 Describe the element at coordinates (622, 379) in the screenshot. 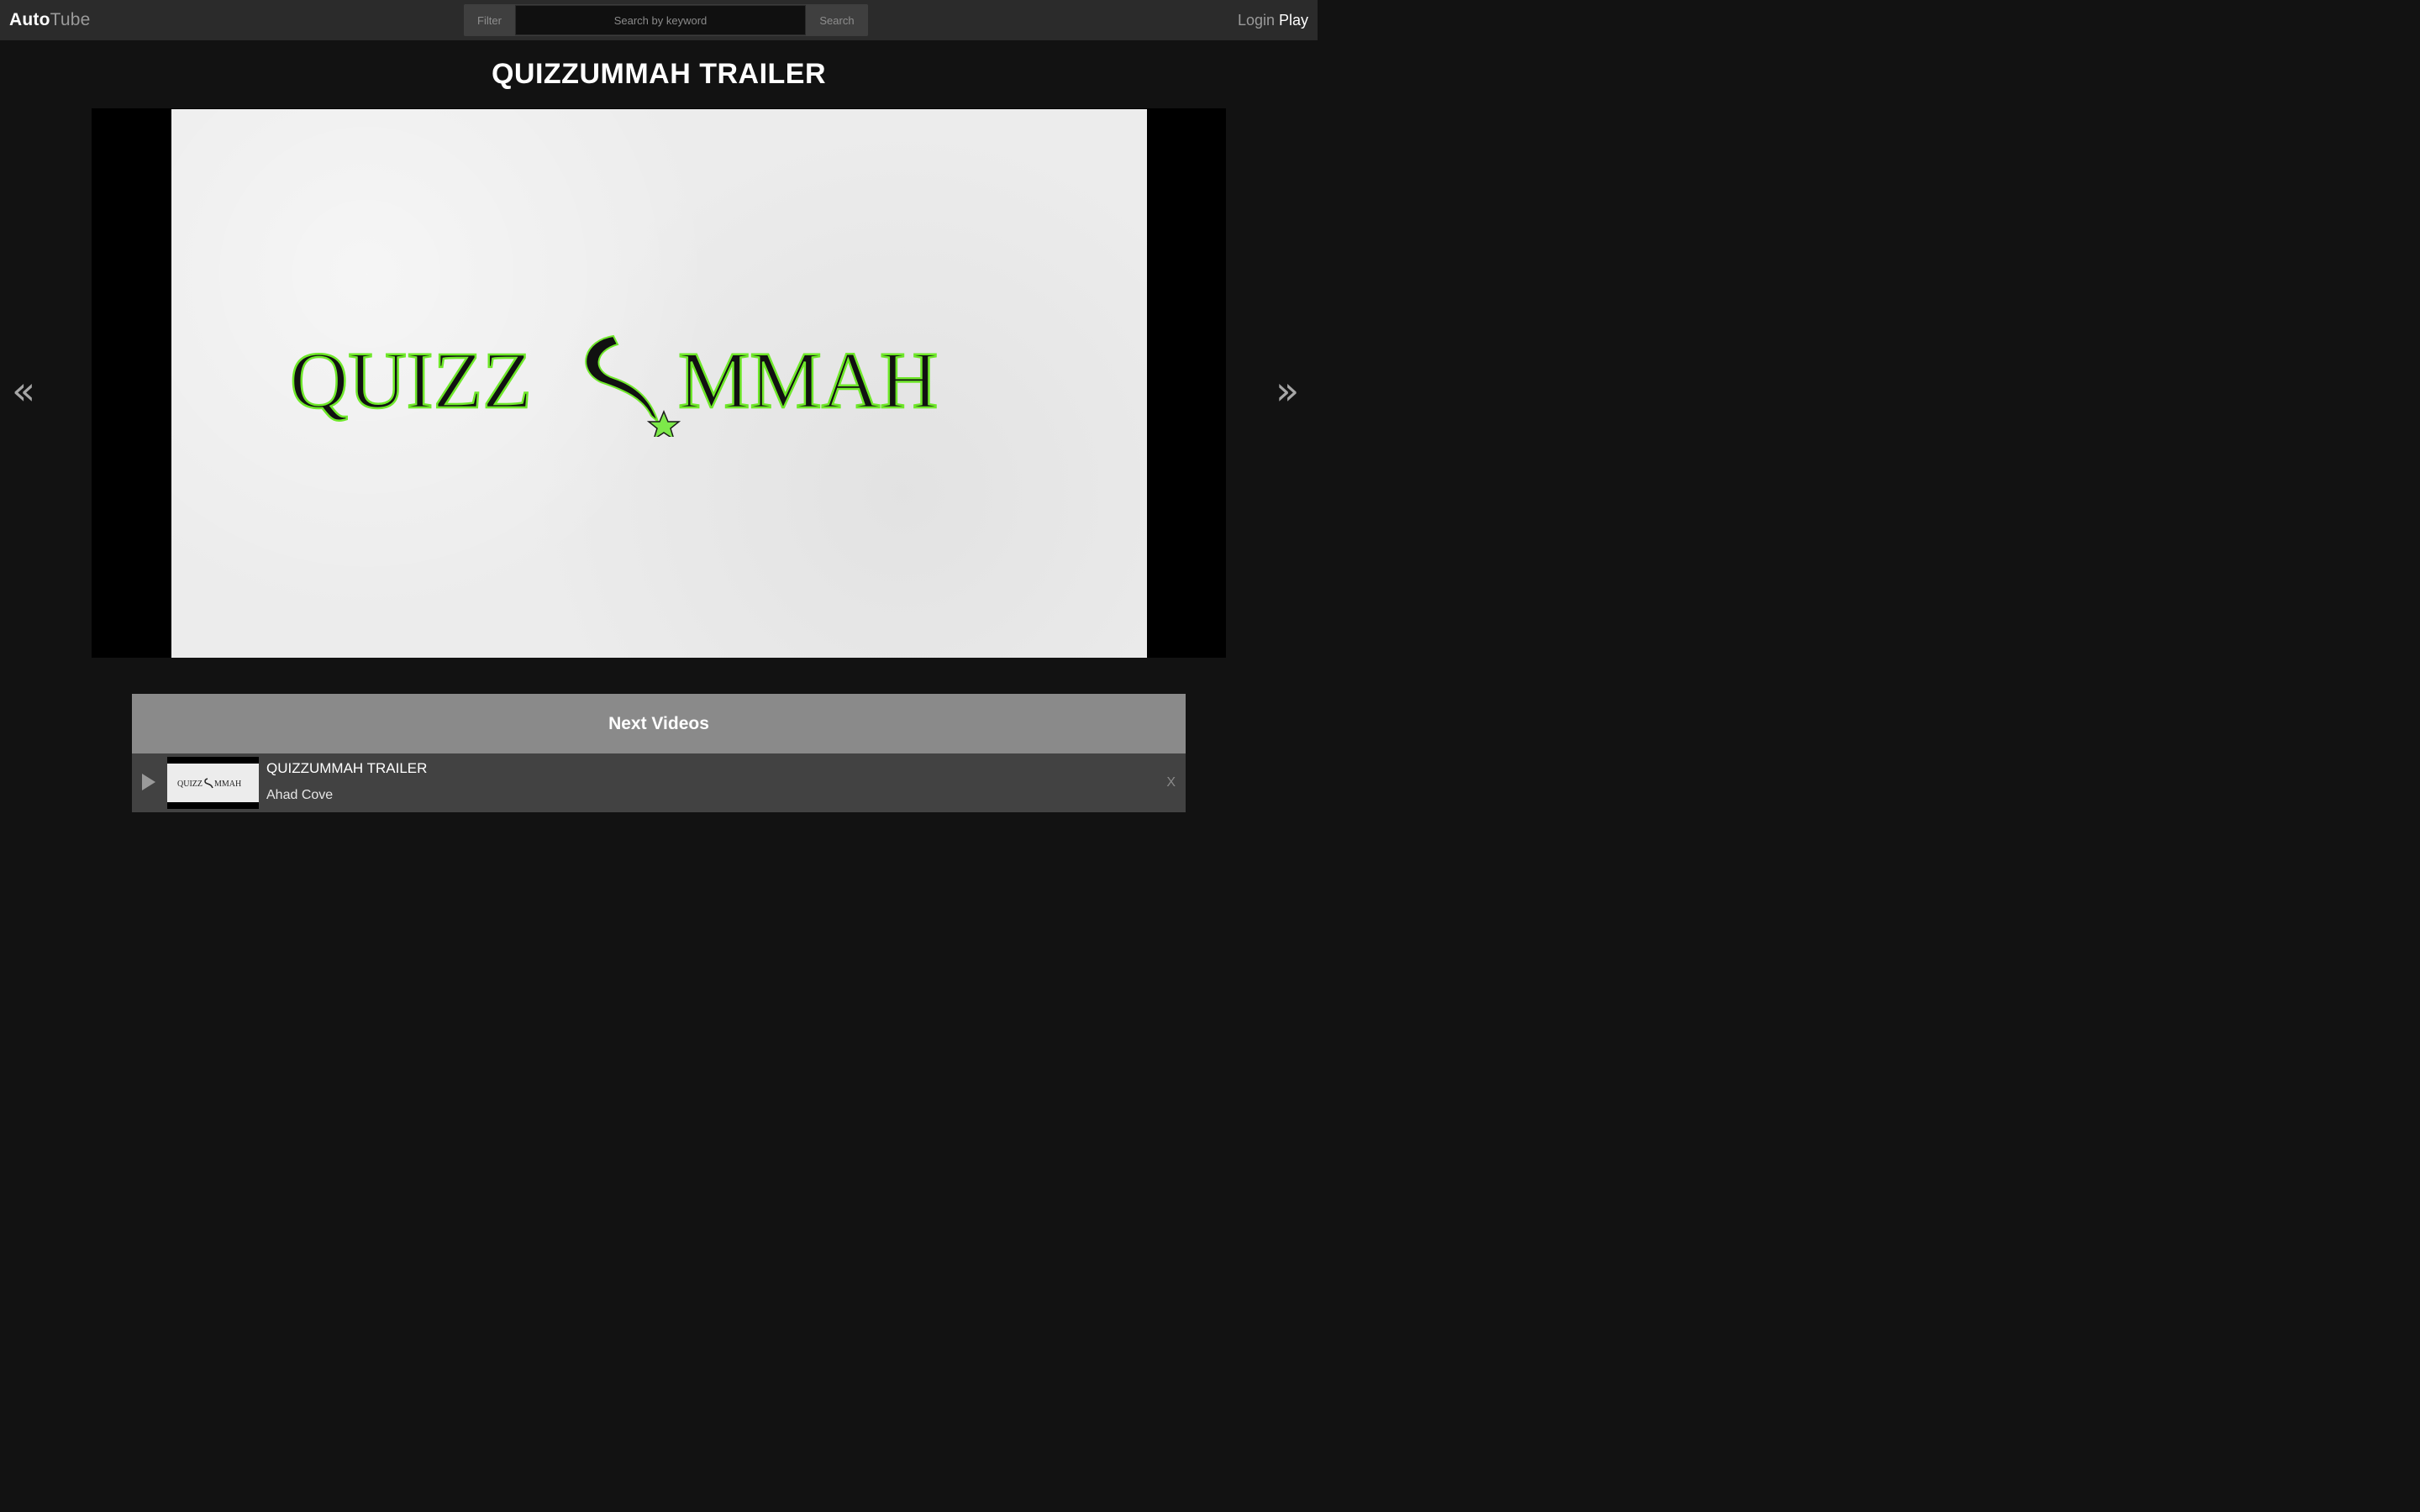

I see `logo-hook-glyph` at that location.